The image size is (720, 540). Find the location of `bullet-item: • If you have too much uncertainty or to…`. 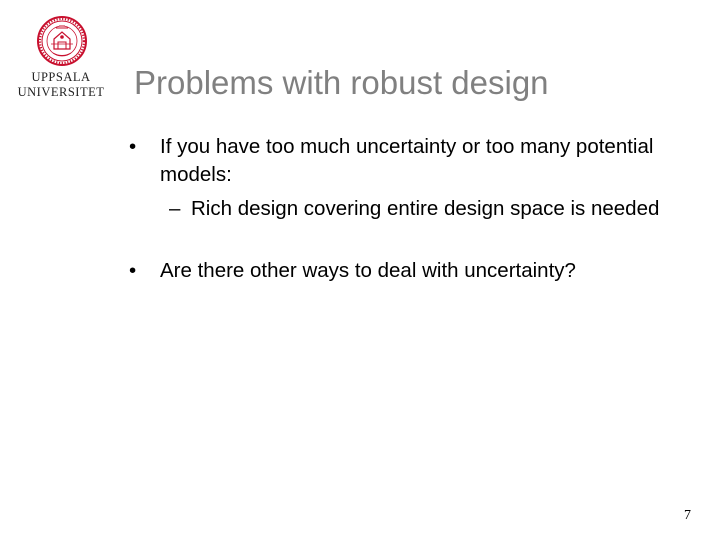

bullet-item: • If you have too much uncertainty or to… is located at coordinates (409, 161).